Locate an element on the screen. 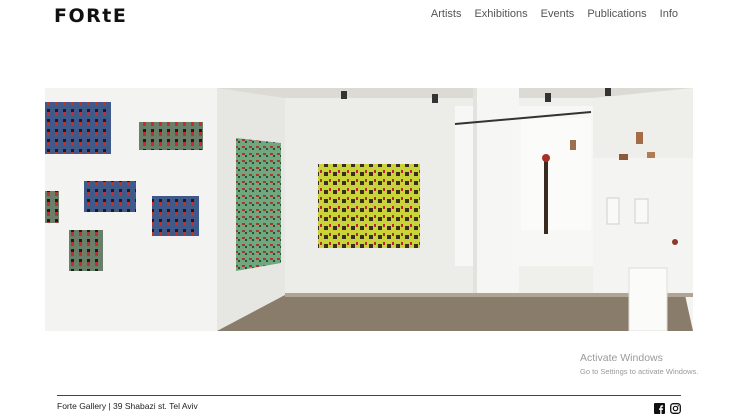 The width and height of the screenshot is (738, 419). watermark-subtitle: Go to Settings to activate Windows. is located at coordinates (639, 371).